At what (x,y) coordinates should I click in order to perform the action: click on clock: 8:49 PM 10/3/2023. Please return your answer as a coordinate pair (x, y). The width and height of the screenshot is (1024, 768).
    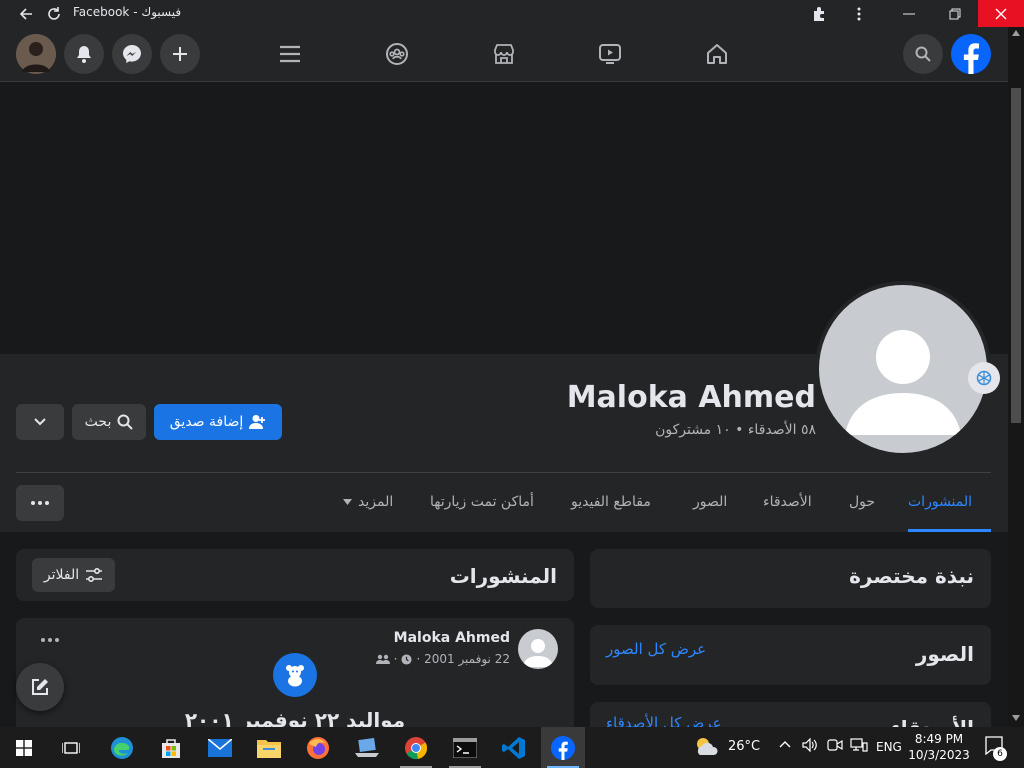
    Looking at the image, I should click on (939, 747).